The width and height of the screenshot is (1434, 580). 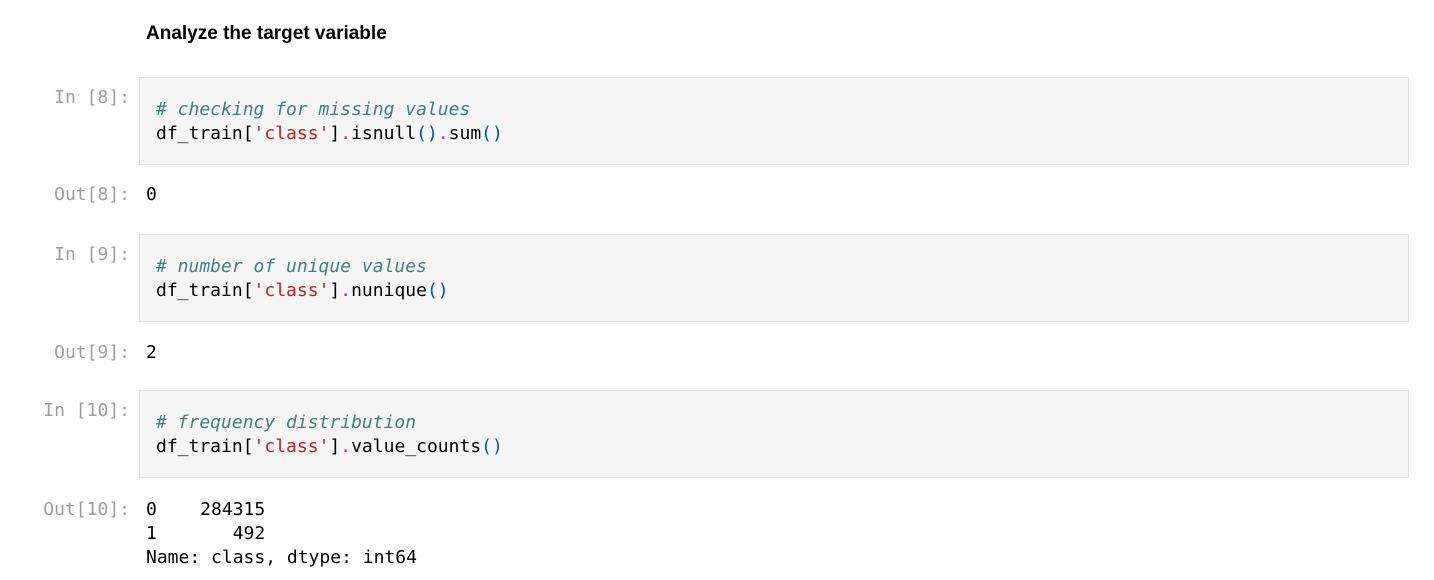 What do you see at coordinates (86, 410) in the screenshot?
I see `input-prompt: In [10]:` at bounding box center [86, 410].